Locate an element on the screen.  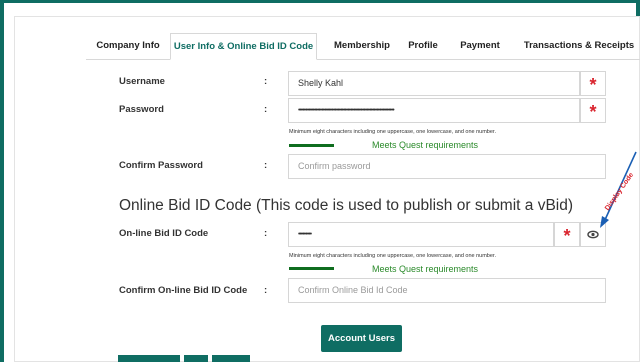
tab-company-info: Company Info is located at coordinates (128, 46).